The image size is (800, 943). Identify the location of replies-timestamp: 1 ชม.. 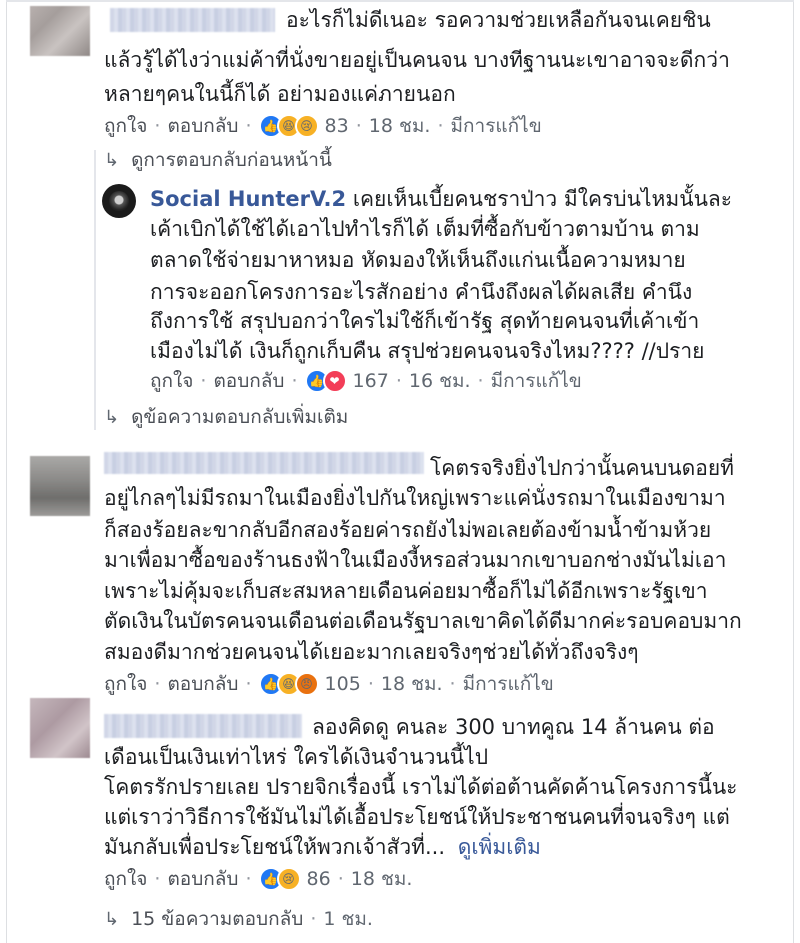
(348, 919).